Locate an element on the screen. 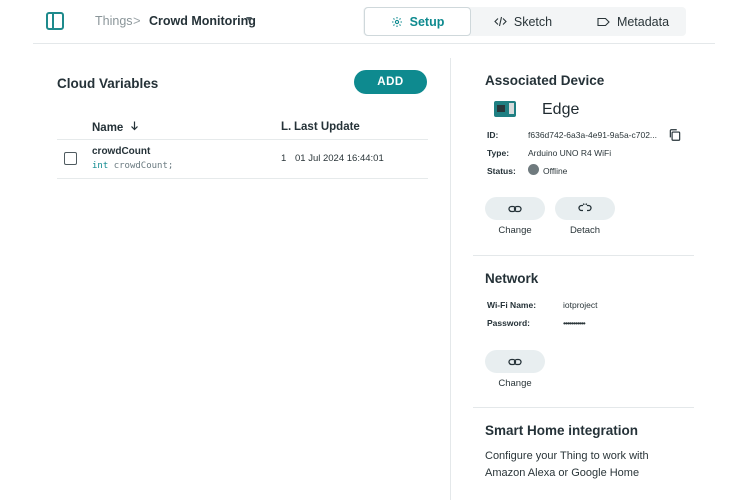 Image resolution: width=750 pixels, height=500 pixels. table-header-divider is located at coordinates (242, 139).